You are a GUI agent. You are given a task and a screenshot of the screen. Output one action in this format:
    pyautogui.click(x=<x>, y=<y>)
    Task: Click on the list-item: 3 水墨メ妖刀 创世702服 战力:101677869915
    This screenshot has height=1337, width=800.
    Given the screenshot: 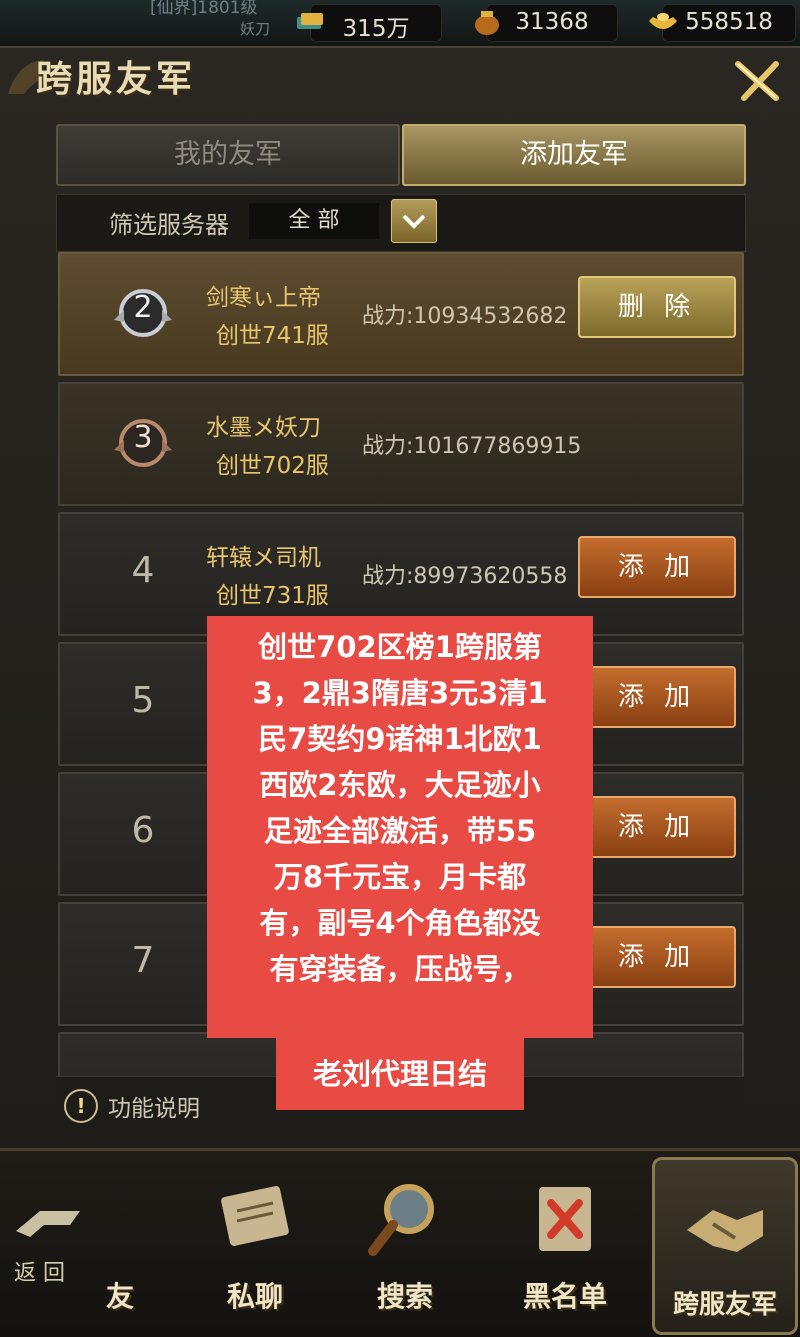 What is the action you would take?
    pyautogui.click(x=401, y=444)
    